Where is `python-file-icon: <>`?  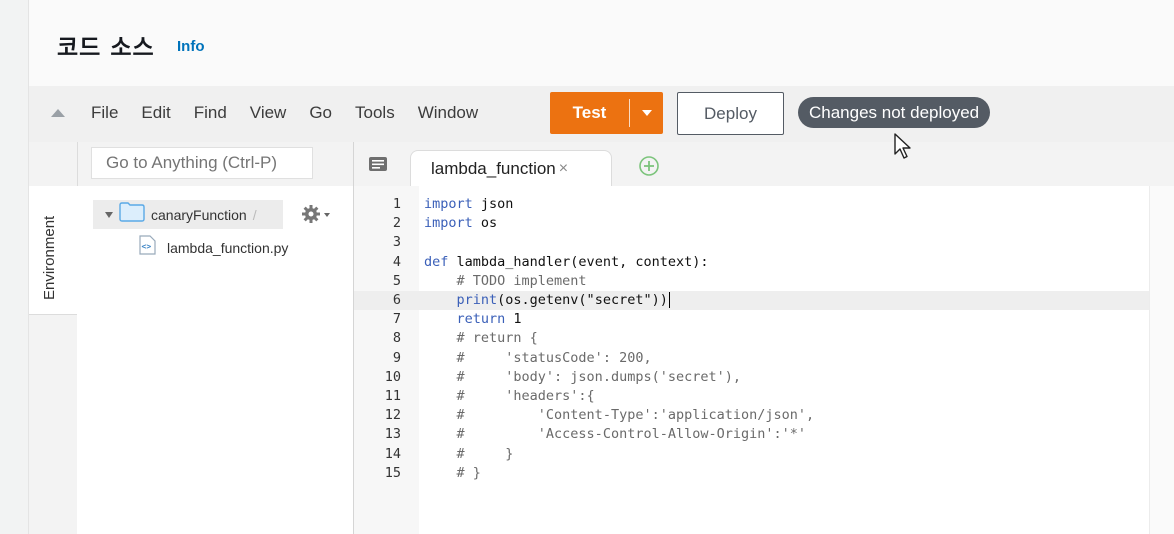 python-file-icon: <> is located at coordinates (147, 247).